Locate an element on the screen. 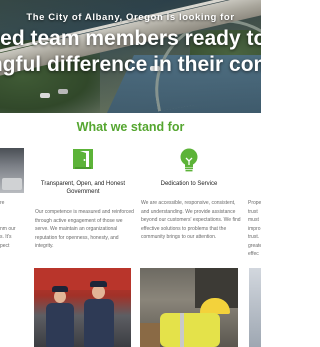  public-works-photo is located at coordinates (189, 307).